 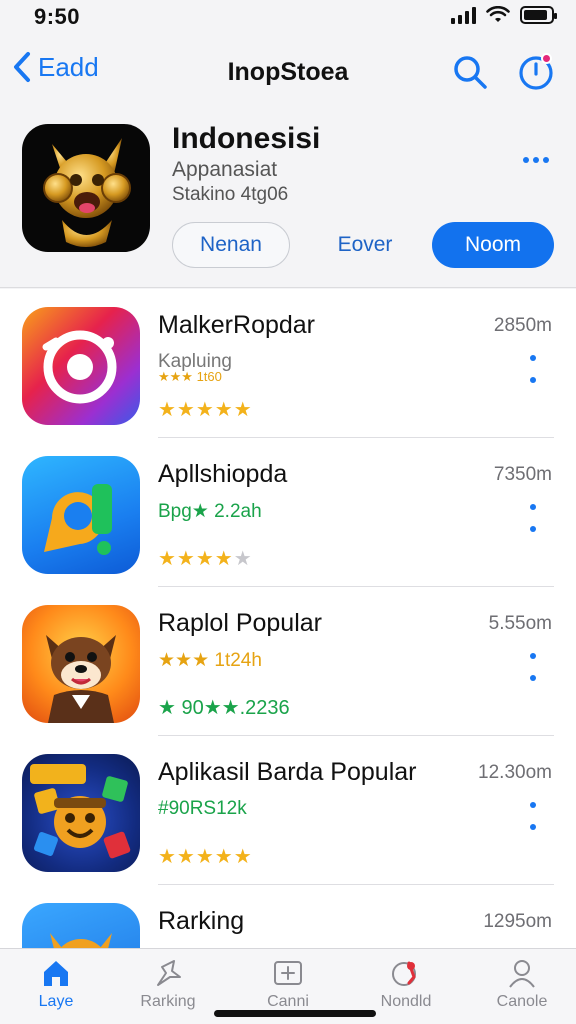 What do you see at coordinates (202, 808) in the screenshot?
I see `app-category: #90RS12k` at bounding box center [202, 808].